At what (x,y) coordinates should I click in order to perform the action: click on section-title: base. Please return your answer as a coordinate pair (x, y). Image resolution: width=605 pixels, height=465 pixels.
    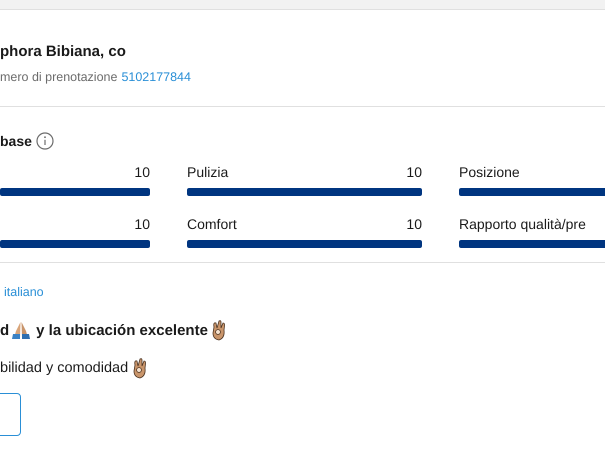
    Looking at the image, I should click on (16, 141).